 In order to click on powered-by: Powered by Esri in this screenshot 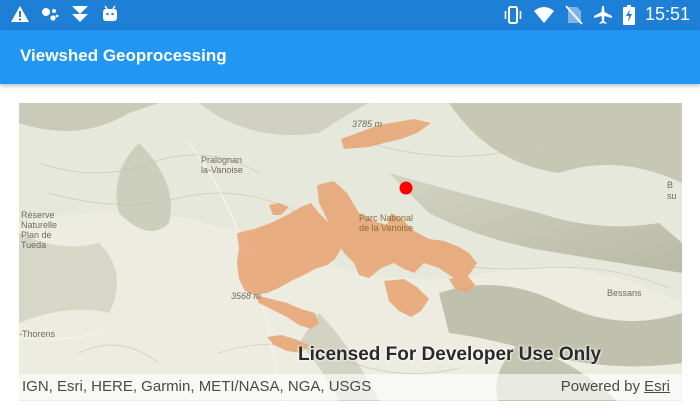, I will do `click(615, 386)`.